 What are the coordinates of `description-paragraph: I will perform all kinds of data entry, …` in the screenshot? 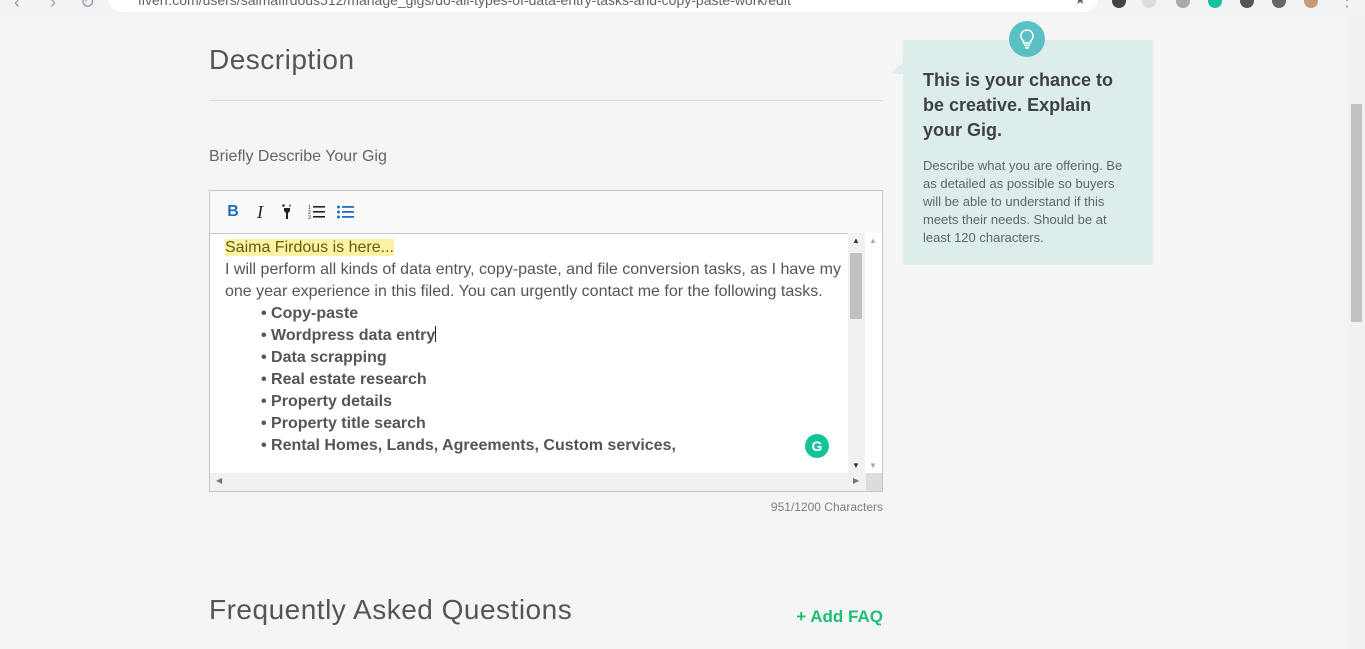 It's located at (533, 280).